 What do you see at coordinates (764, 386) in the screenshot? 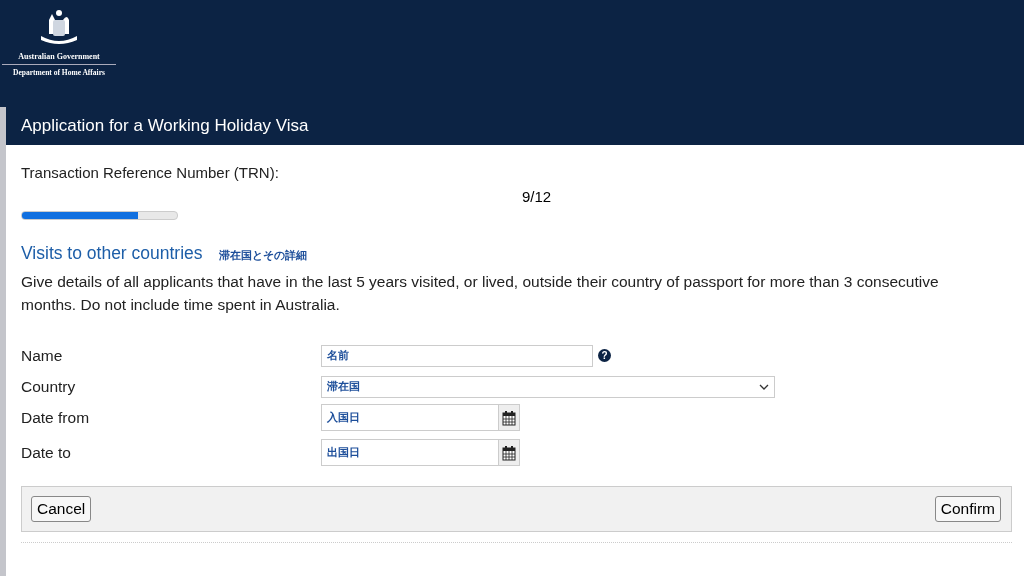
I see `chevron-down-icon` at bounding box center [764, 386].